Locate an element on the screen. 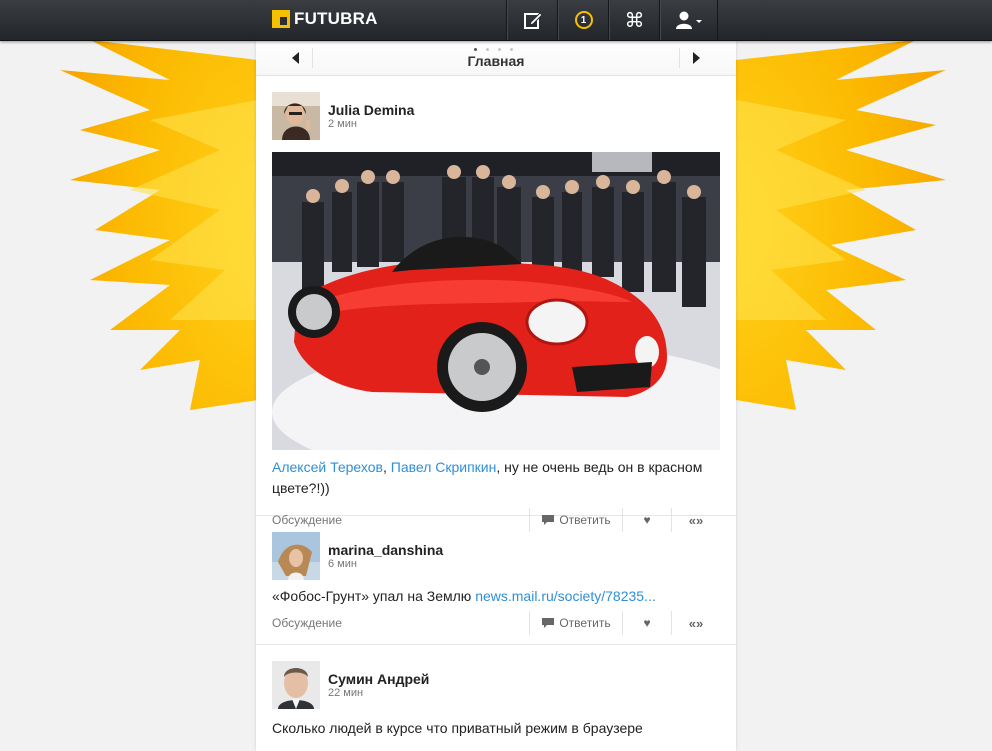 The height and width of the screenshot is (751, 992). compose-button is located at coordinates (532, 20).